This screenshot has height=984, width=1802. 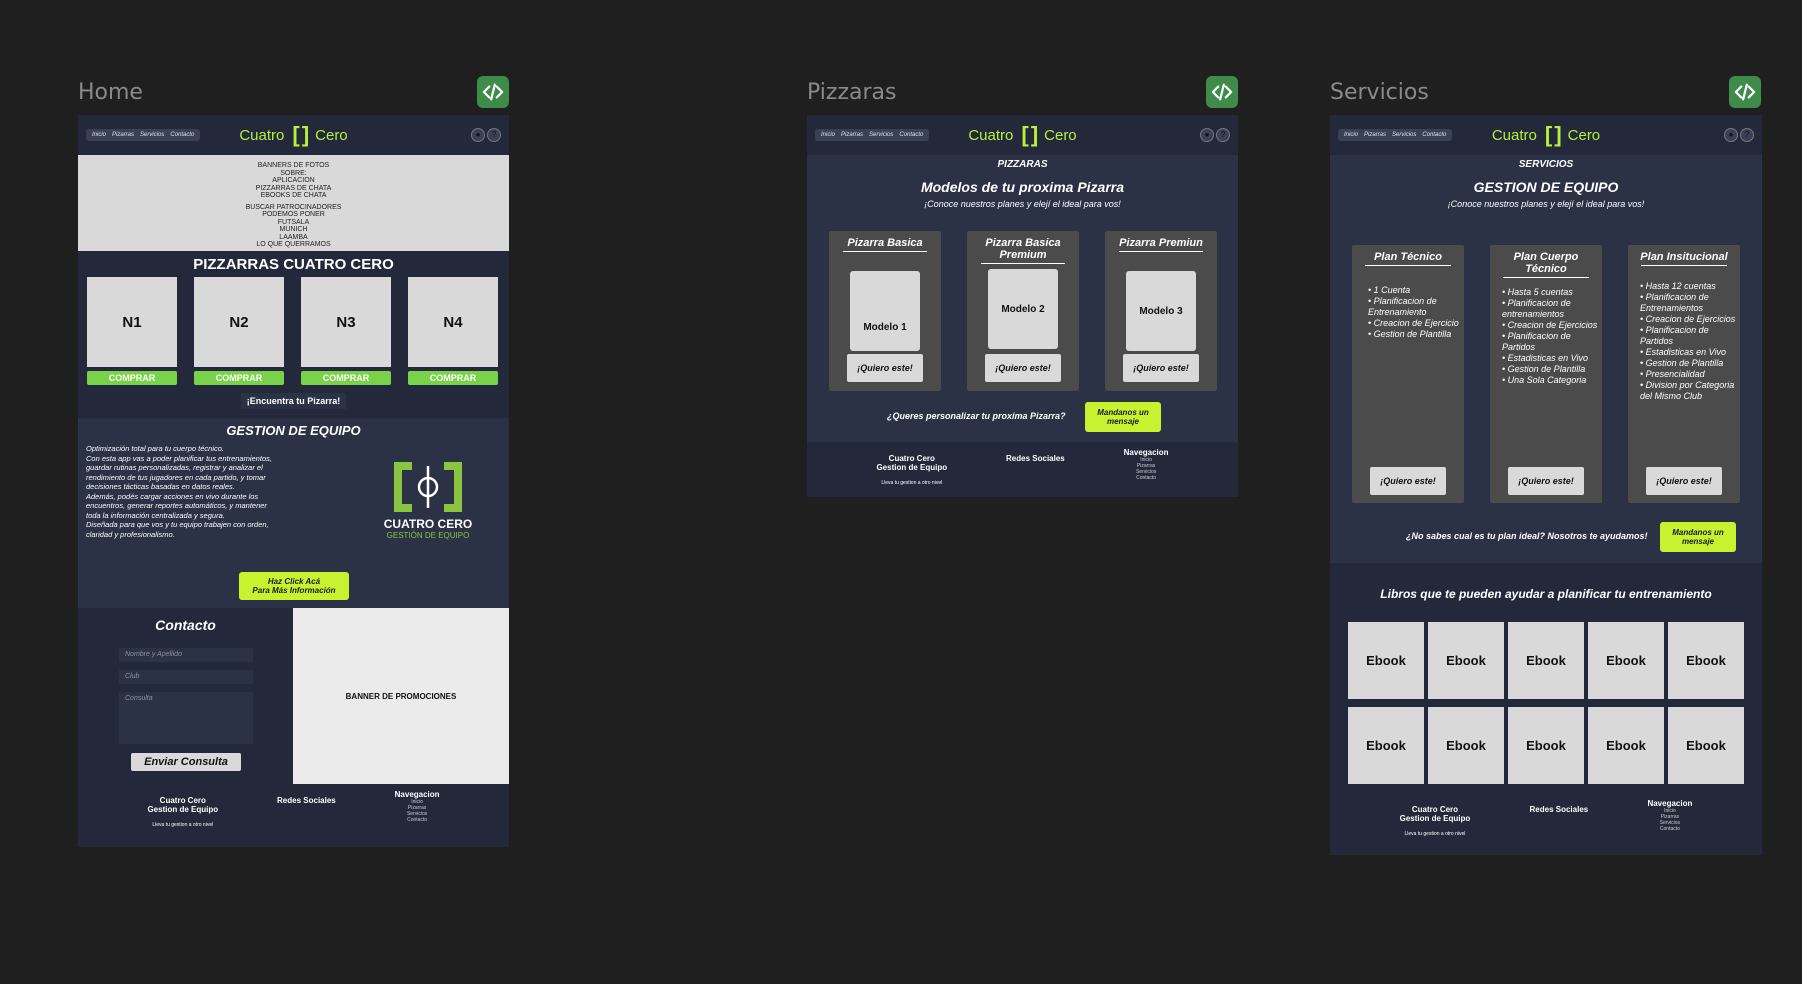 What do you see at coordinates (1745, 92) in the screenshot?
I see `code-view-button-servicios` at bounding box center [1745, 92].